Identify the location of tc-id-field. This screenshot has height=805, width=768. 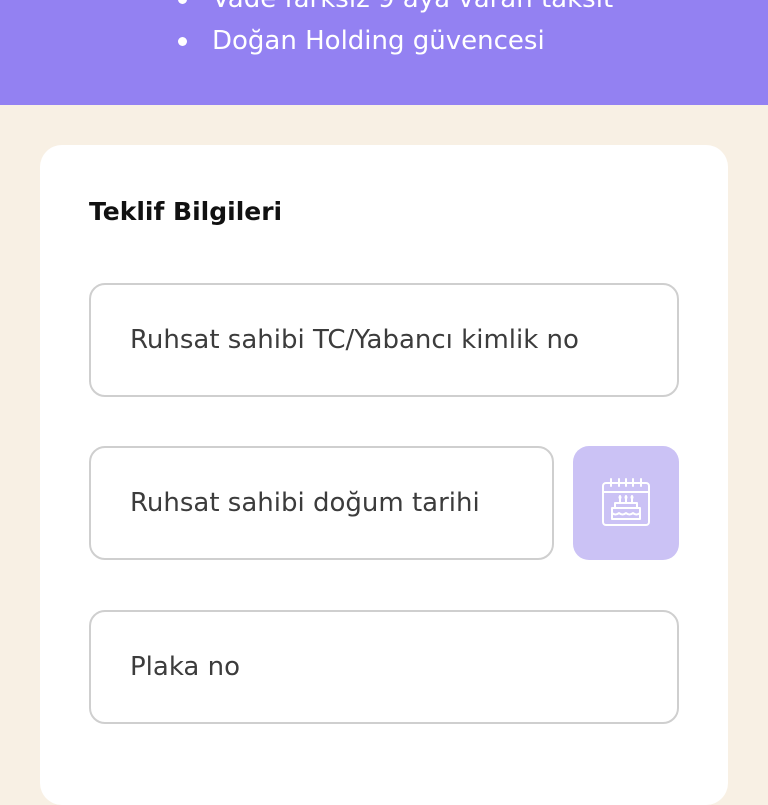
(384, 340).